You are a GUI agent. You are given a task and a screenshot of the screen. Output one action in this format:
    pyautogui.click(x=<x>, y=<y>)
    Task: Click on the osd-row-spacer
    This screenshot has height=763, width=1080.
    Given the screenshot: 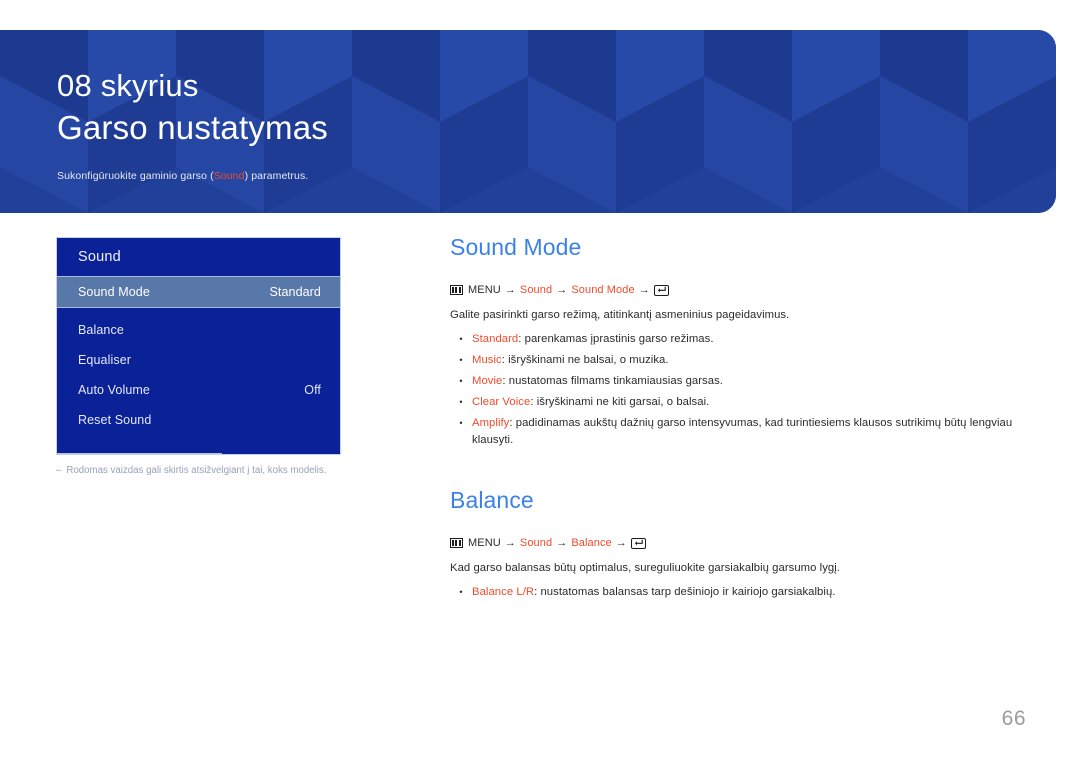 What is the action you would take?
    pyautogui.click(x=198, y=311)
    